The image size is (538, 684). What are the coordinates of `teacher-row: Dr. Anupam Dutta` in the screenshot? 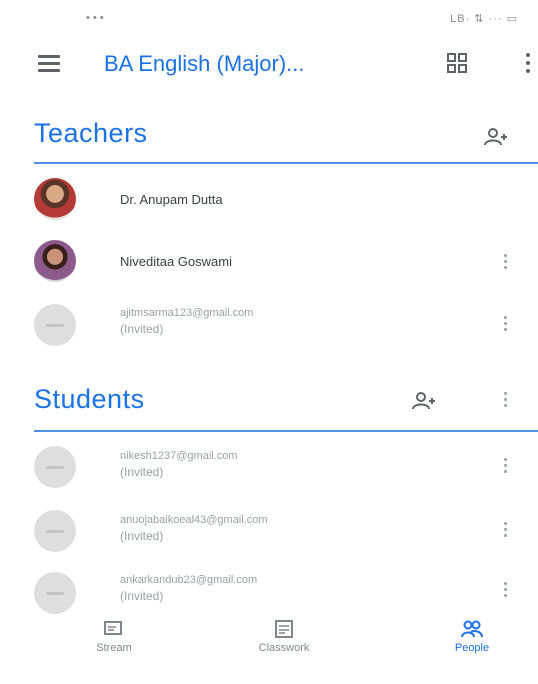 It's located at (269, 199).